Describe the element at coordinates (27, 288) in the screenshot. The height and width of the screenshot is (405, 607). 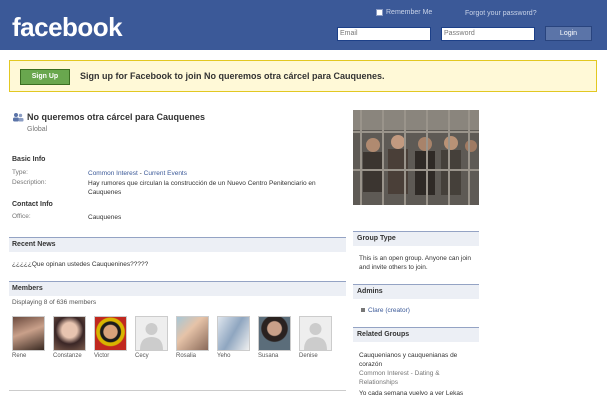
I see `members-label: Members` at that location.